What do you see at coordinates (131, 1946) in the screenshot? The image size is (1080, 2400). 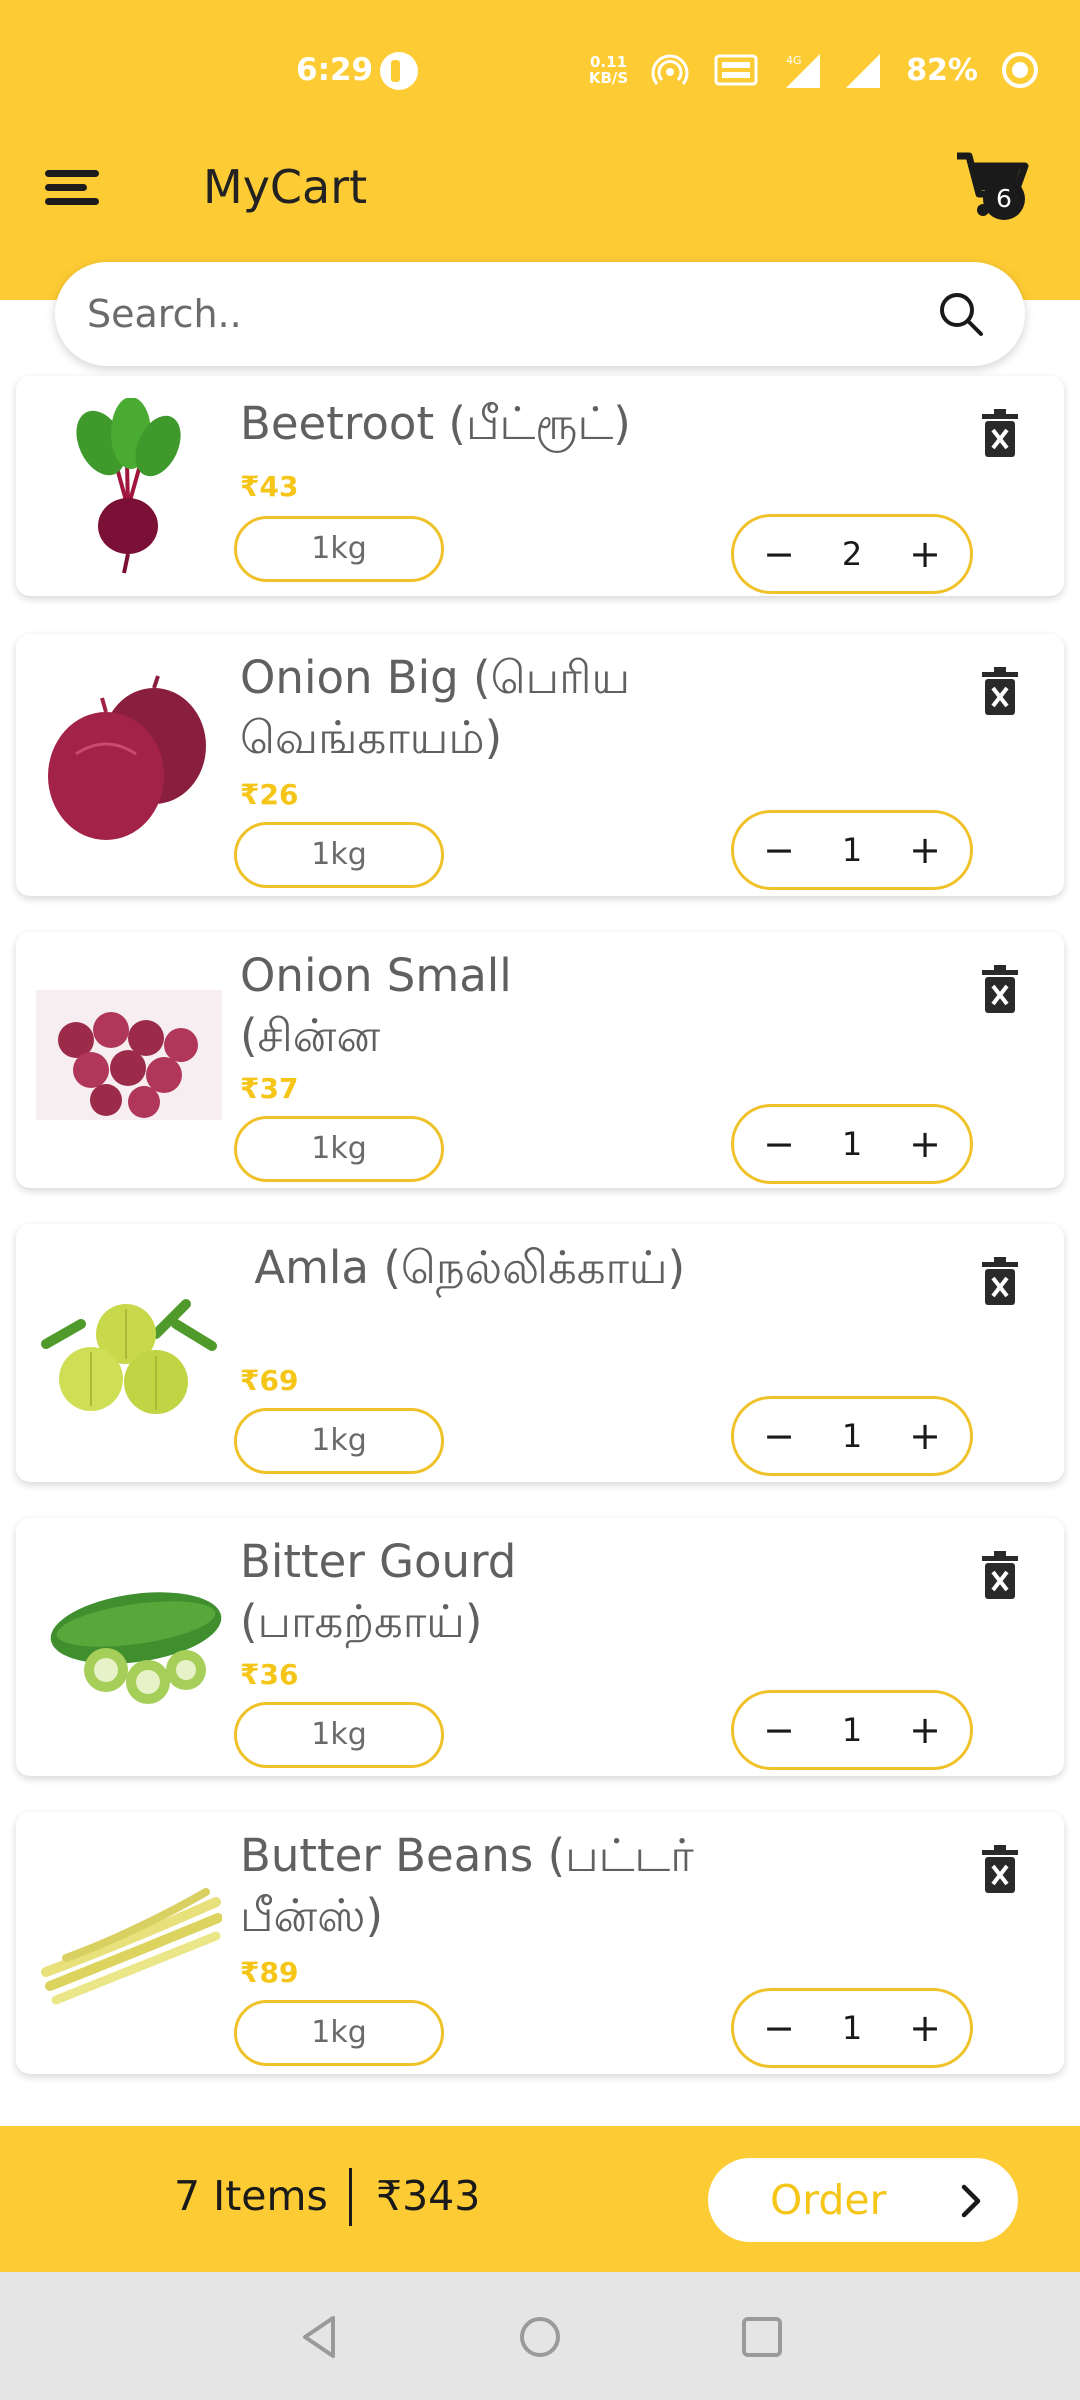 I see `butter-beans-image` at bounding box center [131, 1946].